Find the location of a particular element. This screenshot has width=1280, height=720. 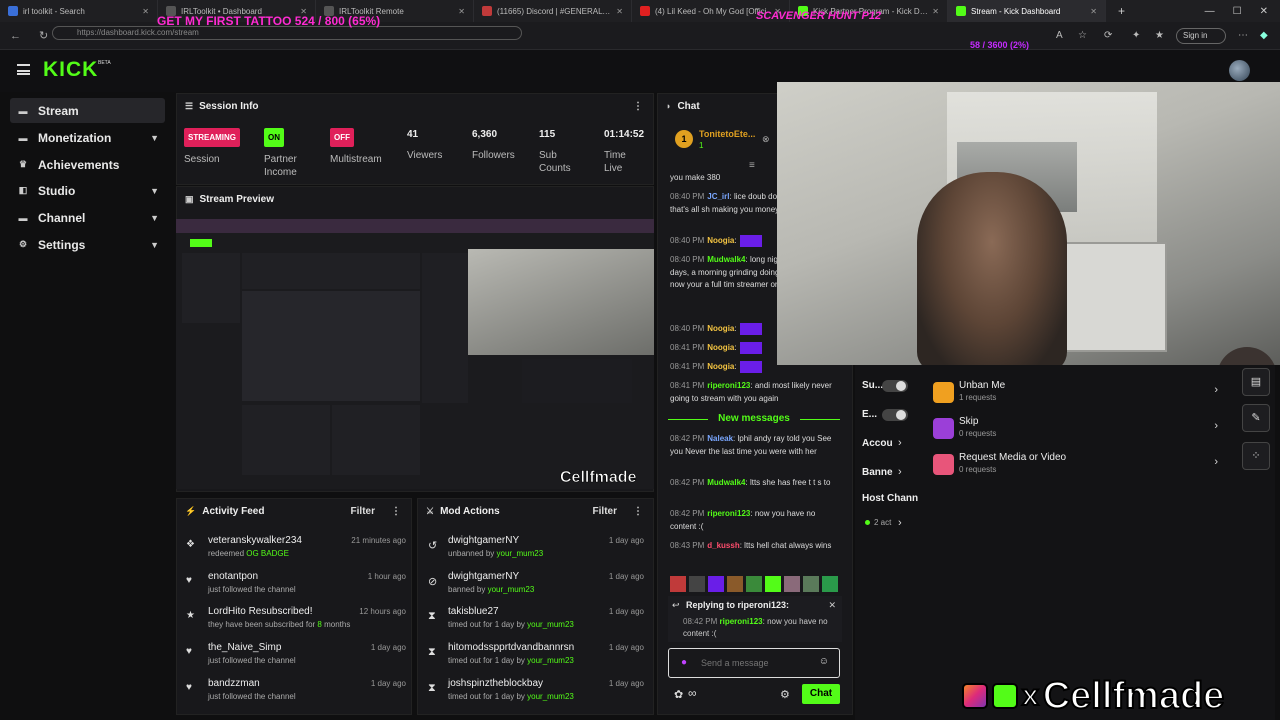

tool-panel-icon: ▤ is located at coordinates (1256, 382).